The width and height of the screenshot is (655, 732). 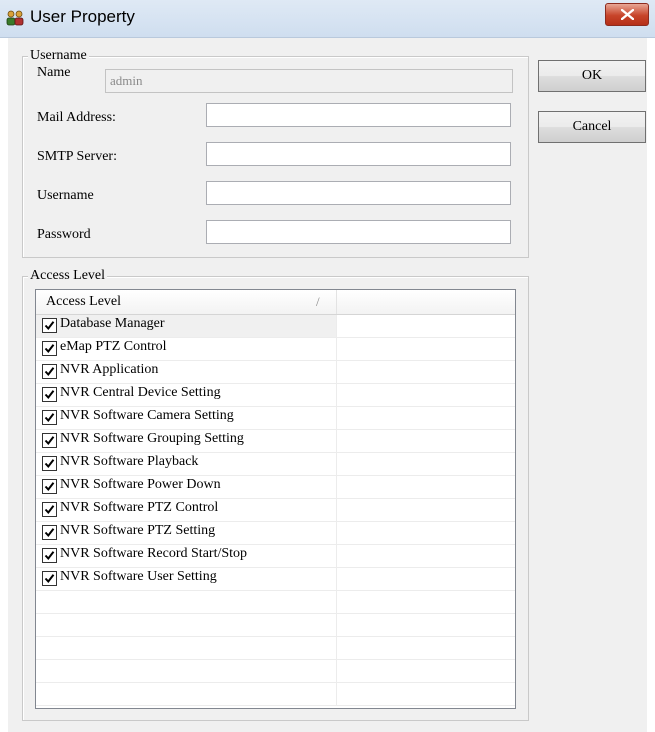 What do you see at coordinates (54, 72) in the screenshot?
I see `name-label: Name` at bounding box center [54, 72].